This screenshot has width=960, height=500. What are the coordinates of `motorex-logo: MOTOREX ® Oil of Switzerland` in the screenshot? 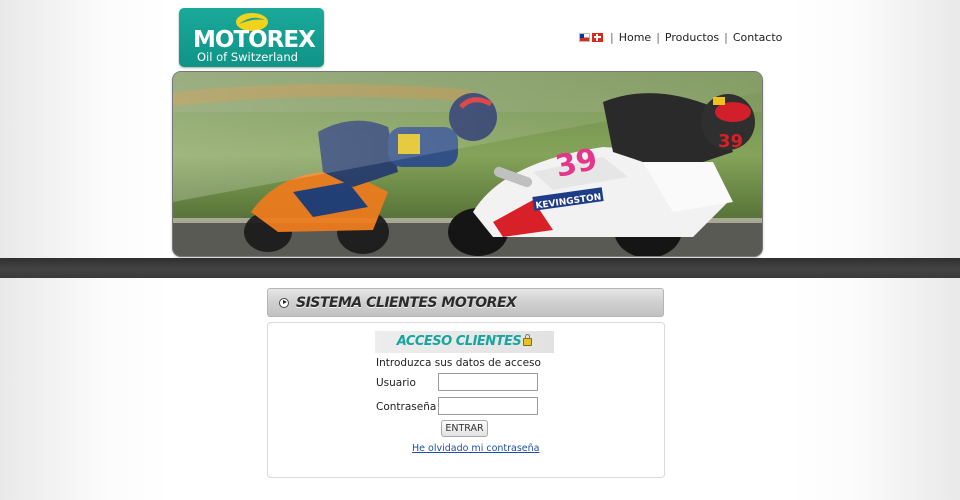 It's located at (251, 37).